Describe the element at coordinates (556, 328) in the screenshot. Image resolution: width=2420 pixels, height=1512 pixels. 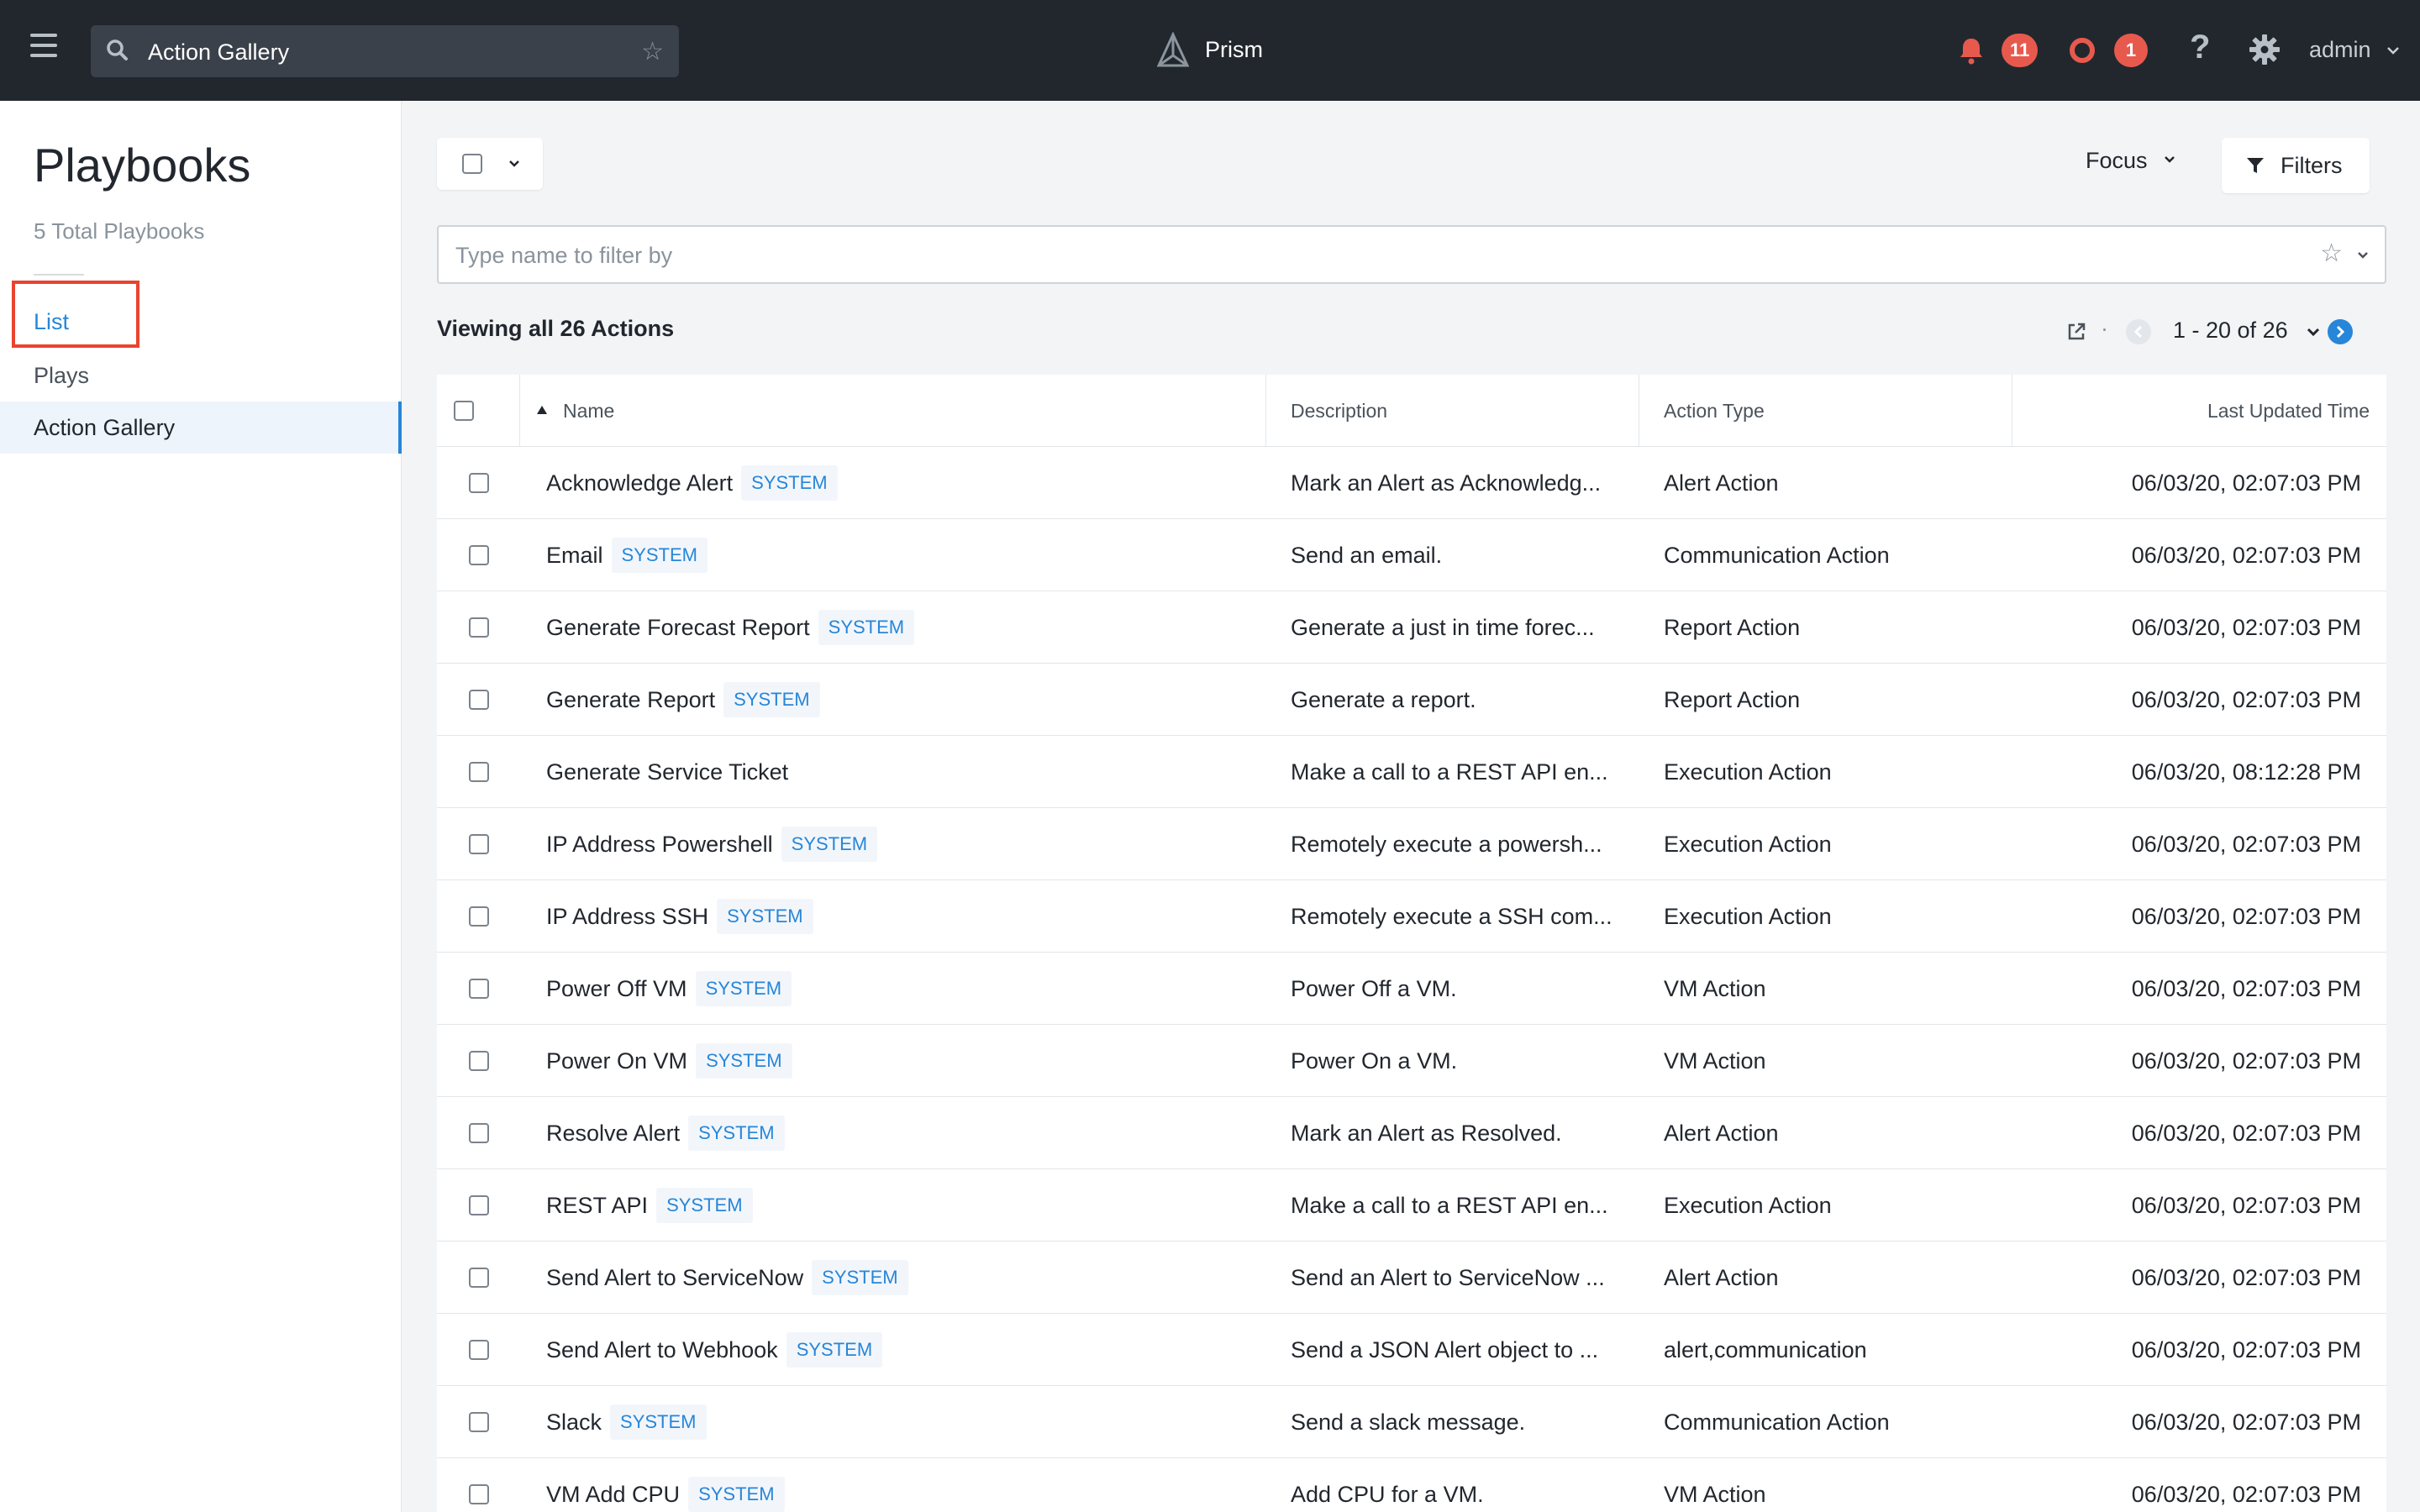
I see `viewing-summary: Viewing all 26 Actions` at that location.